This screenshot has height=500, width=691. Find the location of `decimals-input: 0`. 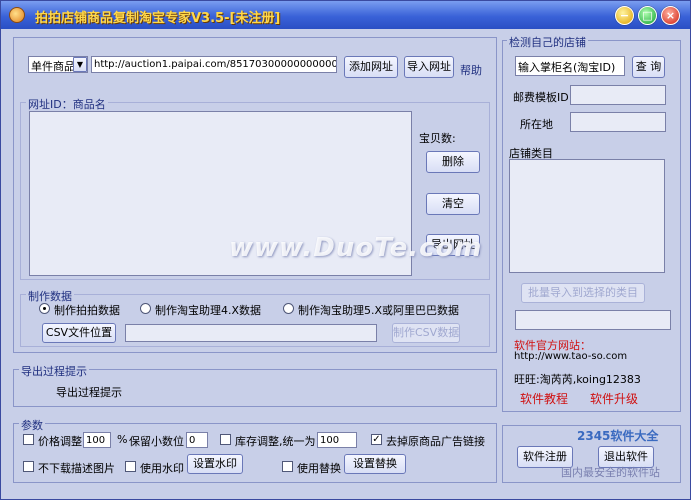

decimals-input: 0 is located at coordinates (197, 440).